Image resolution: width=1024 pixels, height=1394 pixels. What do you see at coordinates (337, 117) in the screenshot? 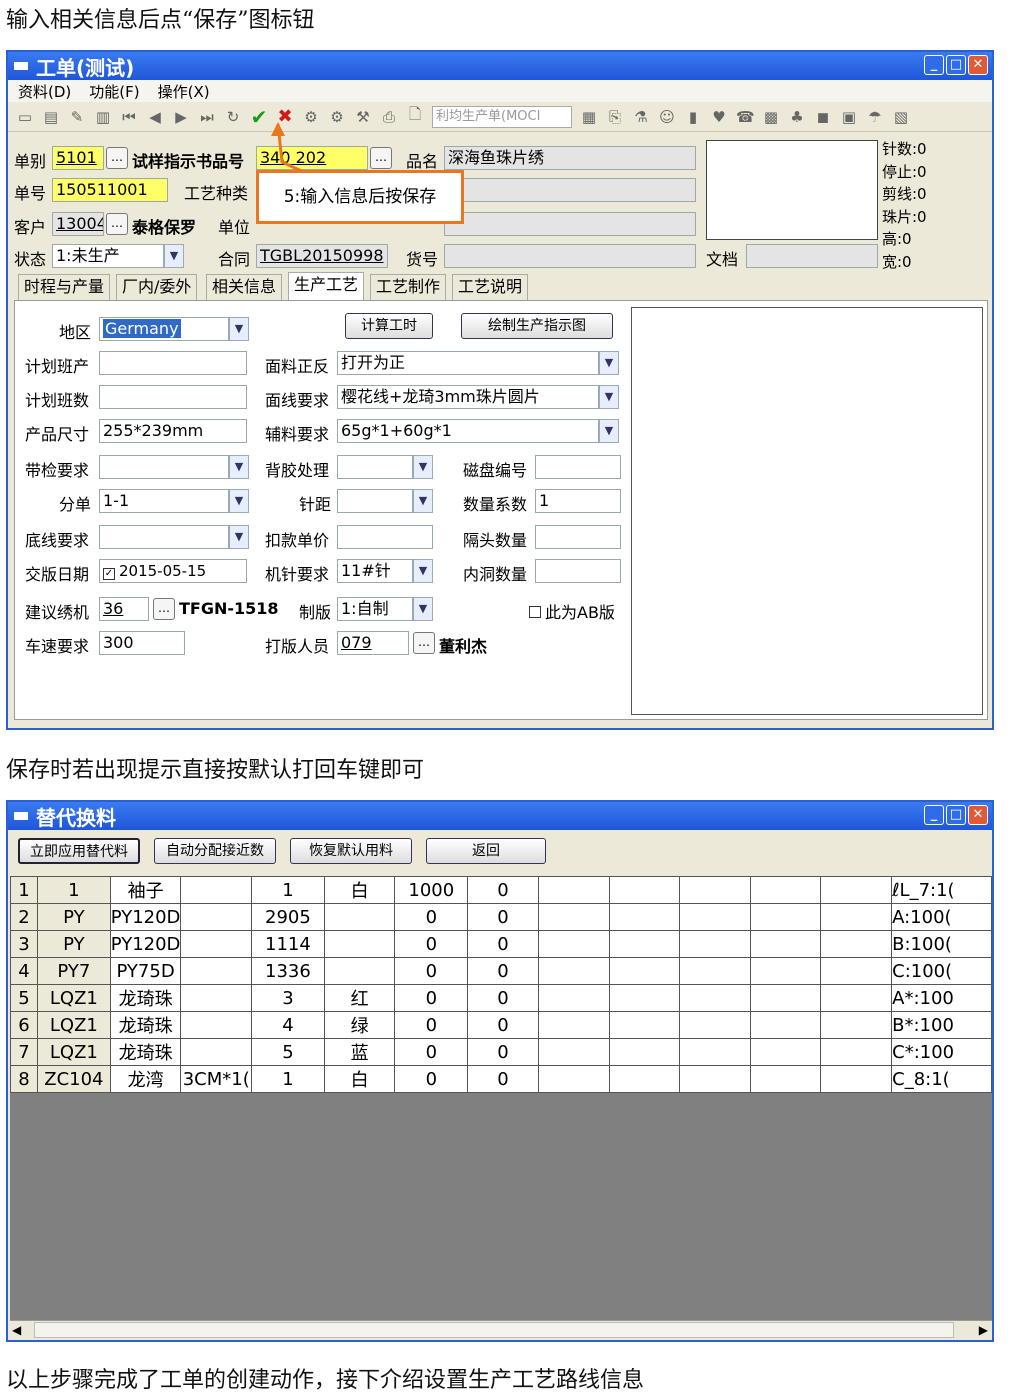
I see `unapprove-icon: ⚙` at bounding box center [337, 117].